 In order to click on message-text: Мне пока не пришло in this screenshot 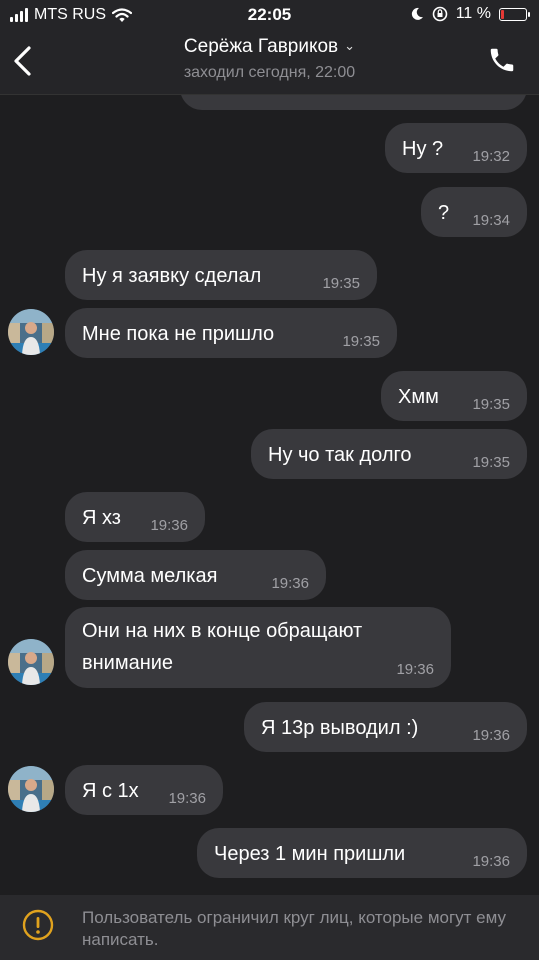, I will do `click(178, 334)`.